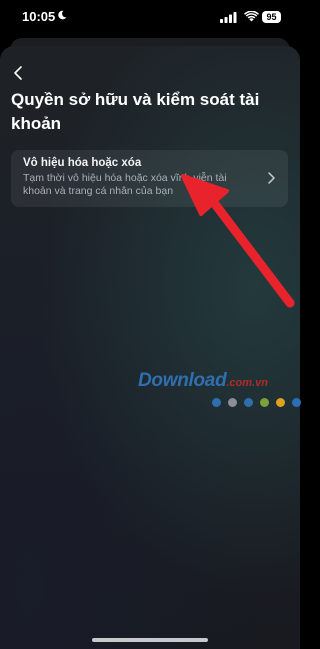 The height and width of the screenshot is (649, 320). What do you see at coordinates (228, 17) in the screenshot?
I see `signal-icon` at bounding box center [228, 17].